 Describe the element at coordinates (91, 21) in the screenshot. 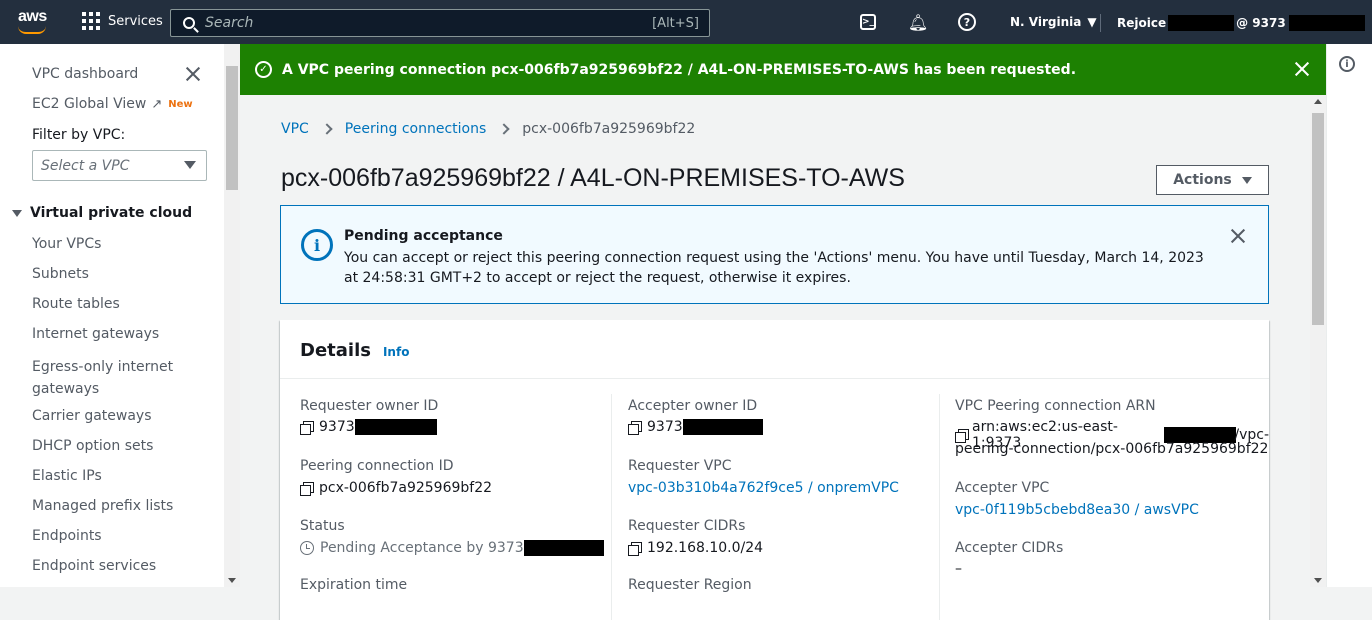

I see `grid-icon` at that location.